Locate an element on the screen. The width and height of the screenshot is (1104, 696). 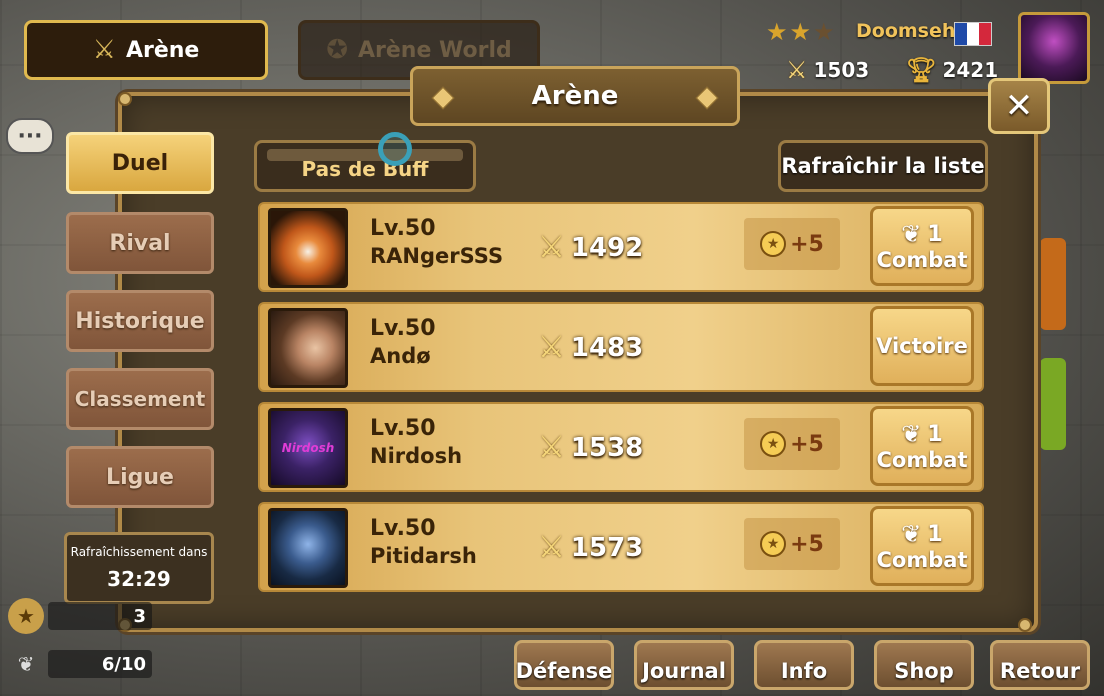
close-icon: ✕ is located at coordinates (1019, 106).